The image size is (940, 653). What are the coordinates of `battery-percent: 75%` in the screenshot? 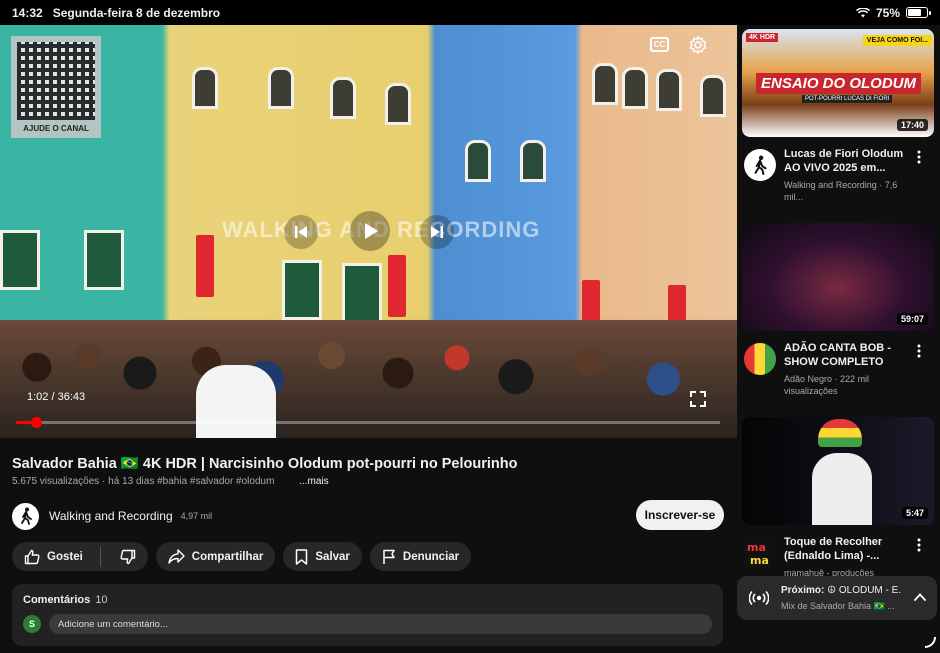 It's located at (887, 12).